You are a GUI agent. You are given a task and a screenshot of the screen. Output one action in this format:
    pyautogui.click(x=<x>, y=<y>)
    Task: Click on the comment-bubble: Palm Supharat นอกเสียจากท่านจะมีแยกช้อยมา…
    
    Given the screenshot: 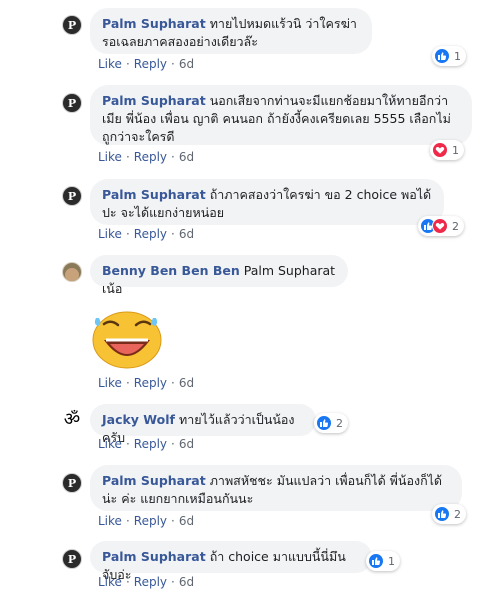 What is the action you would take?
    pyautogui.click(x=281, y=115)
    